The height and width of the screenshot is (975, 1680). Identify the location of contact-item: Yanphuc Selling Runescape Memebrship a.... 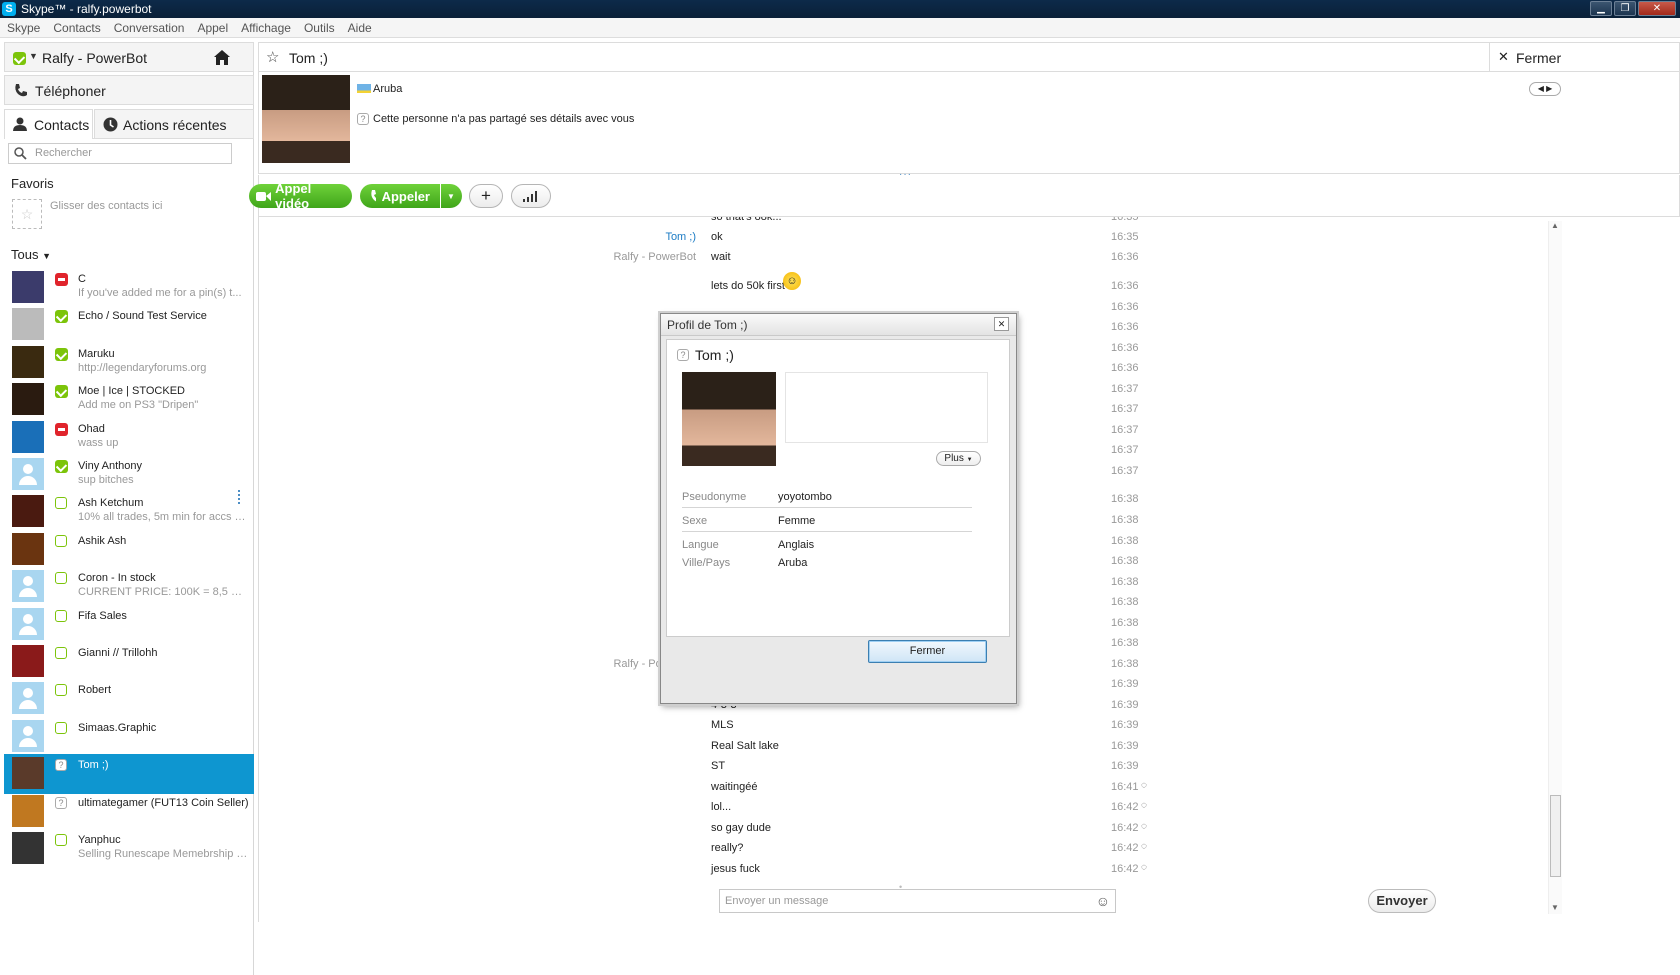
(129, 849).